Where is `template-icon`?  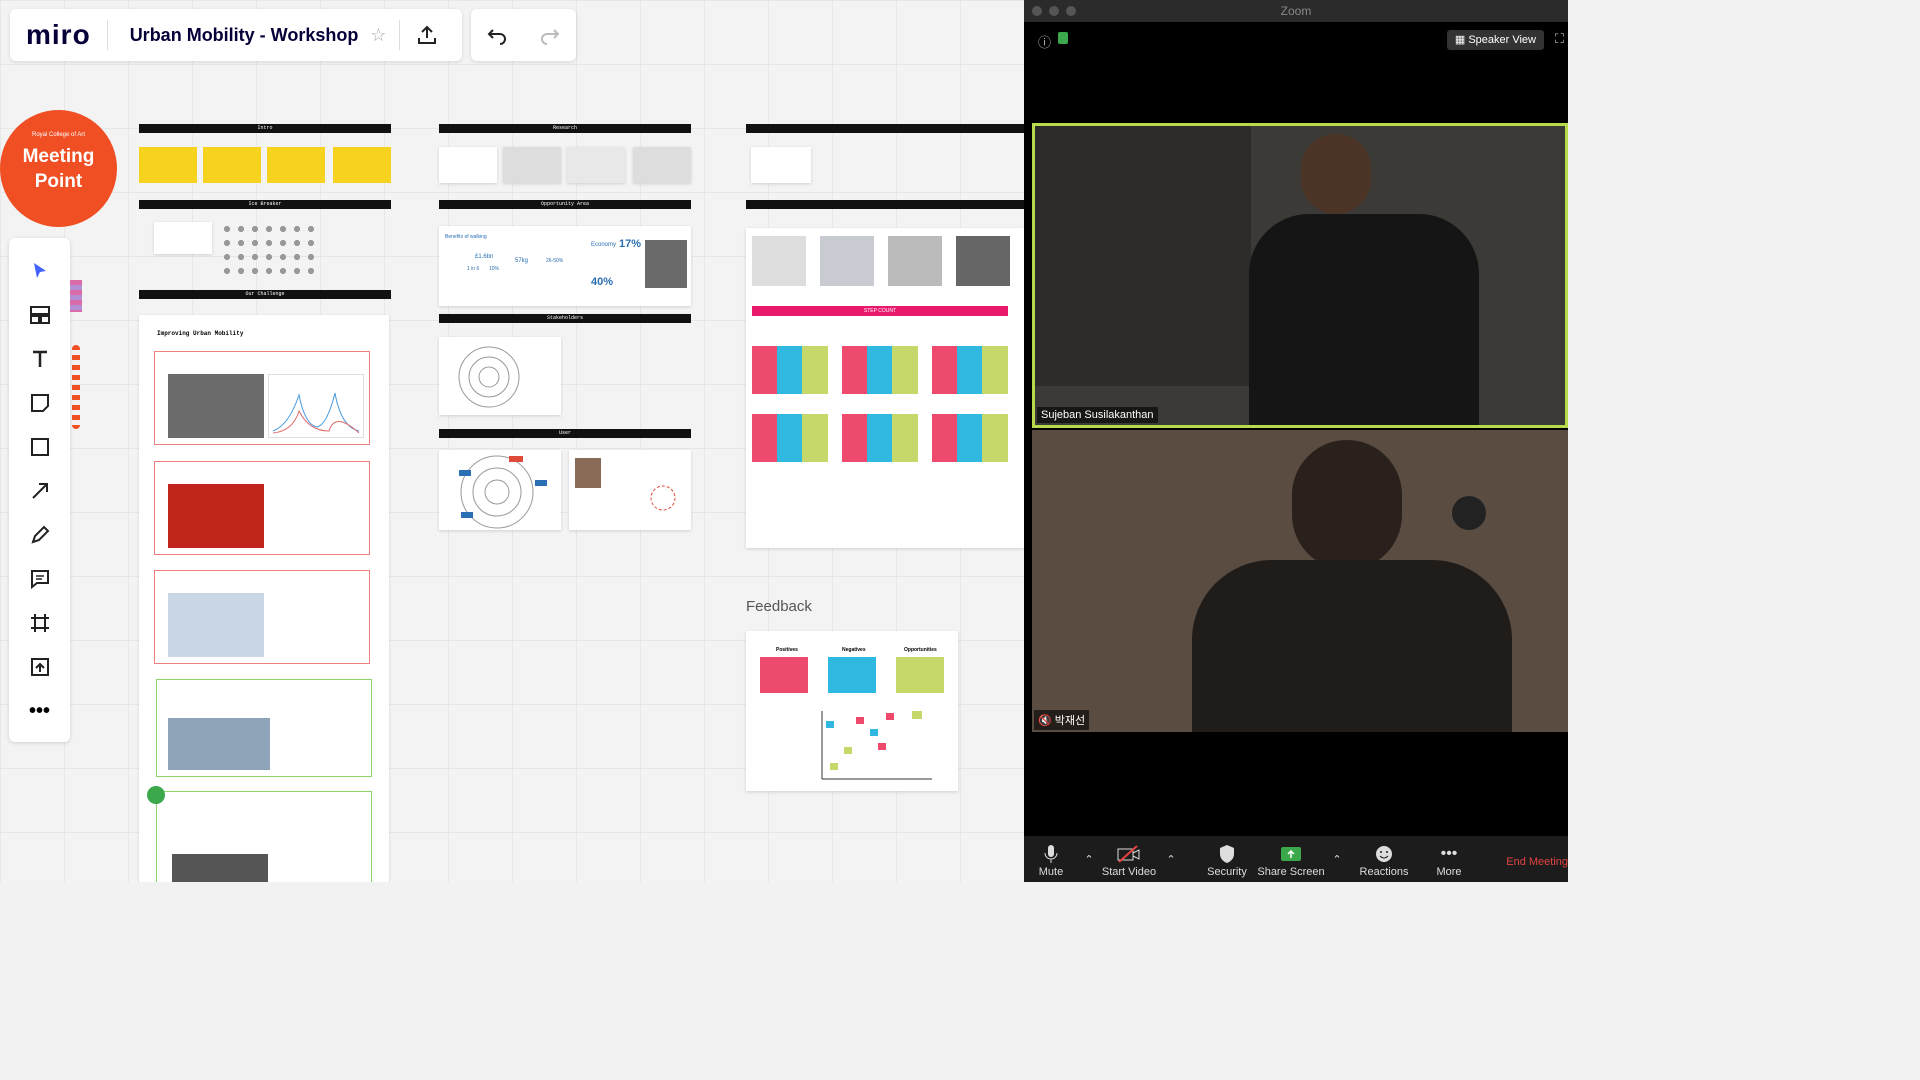 template-icon is located at coordinates (40, 315).